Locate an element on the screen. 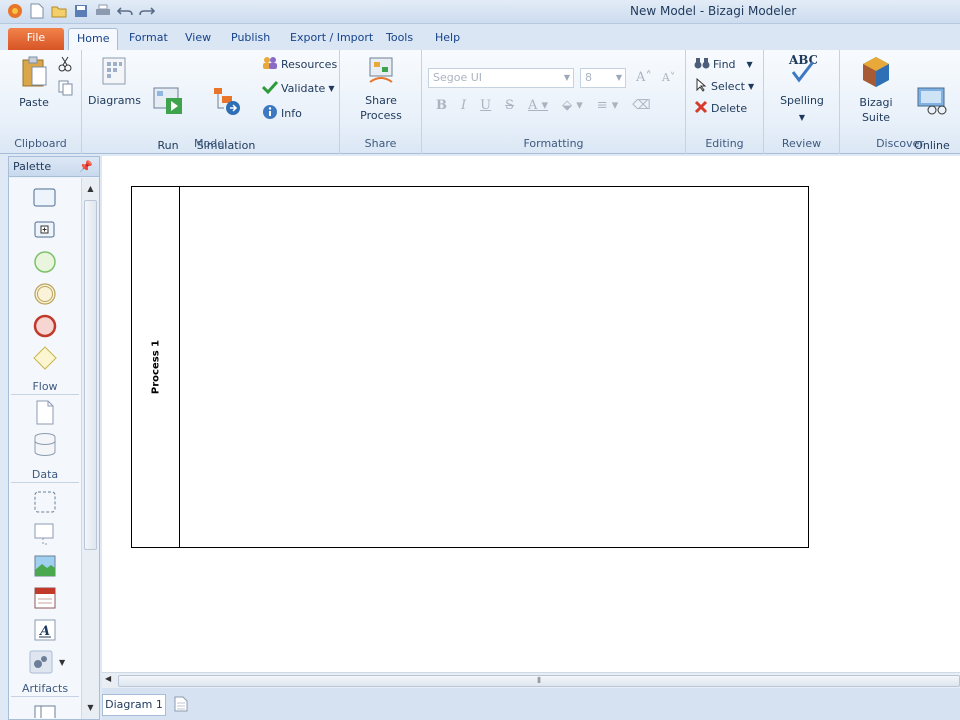 Image resolution: width=960 pixels, height=720 pixels. scroll-thumb is located at coordinates (90, 375).